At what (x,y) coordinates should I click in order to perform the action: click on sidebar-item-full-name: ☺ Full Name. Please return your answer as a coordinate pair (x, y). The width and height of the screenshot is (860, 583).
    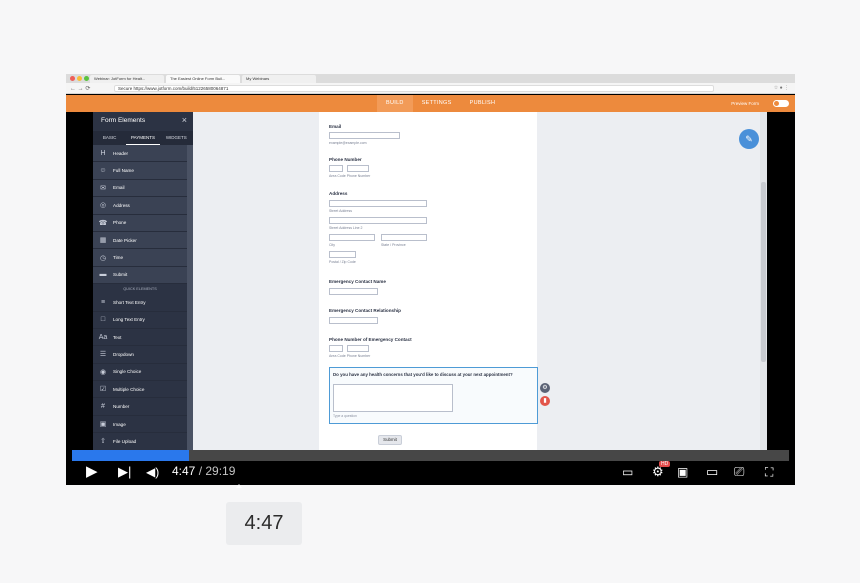
    Looking at the image, I should click on (140, 171).